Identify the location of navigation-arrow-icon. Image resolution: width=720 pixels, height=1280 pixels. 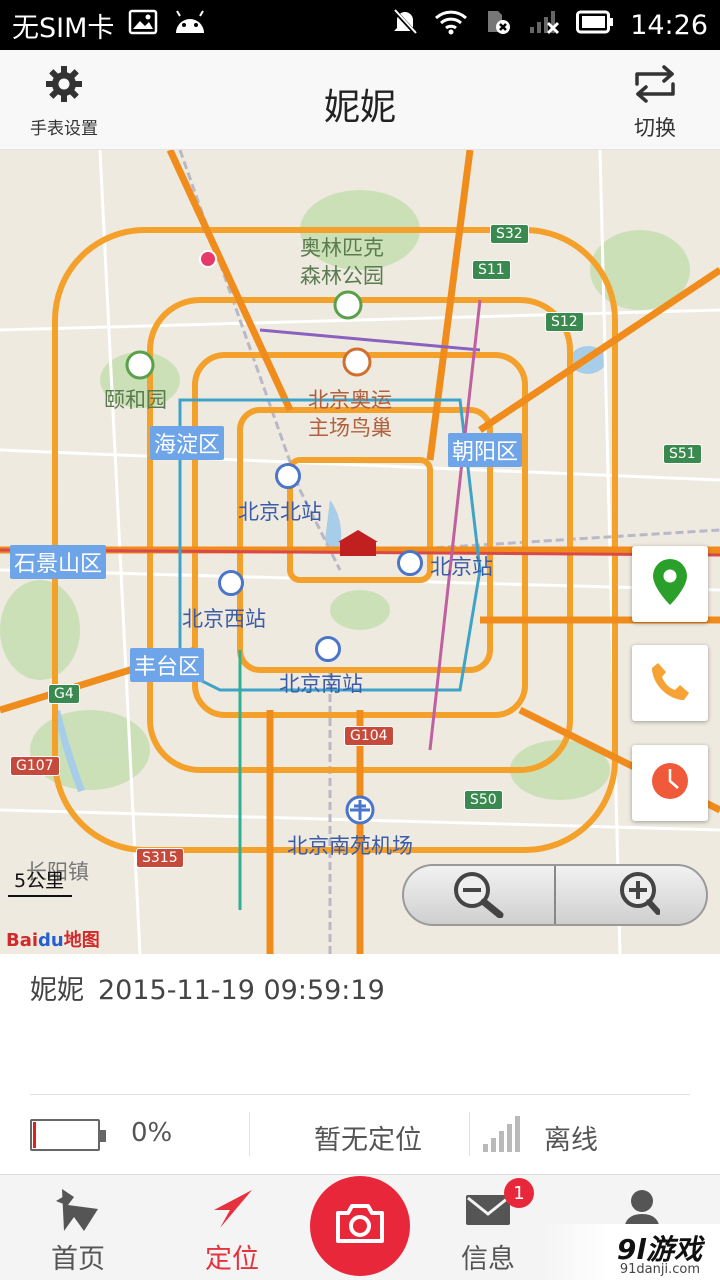
(232, 1210).